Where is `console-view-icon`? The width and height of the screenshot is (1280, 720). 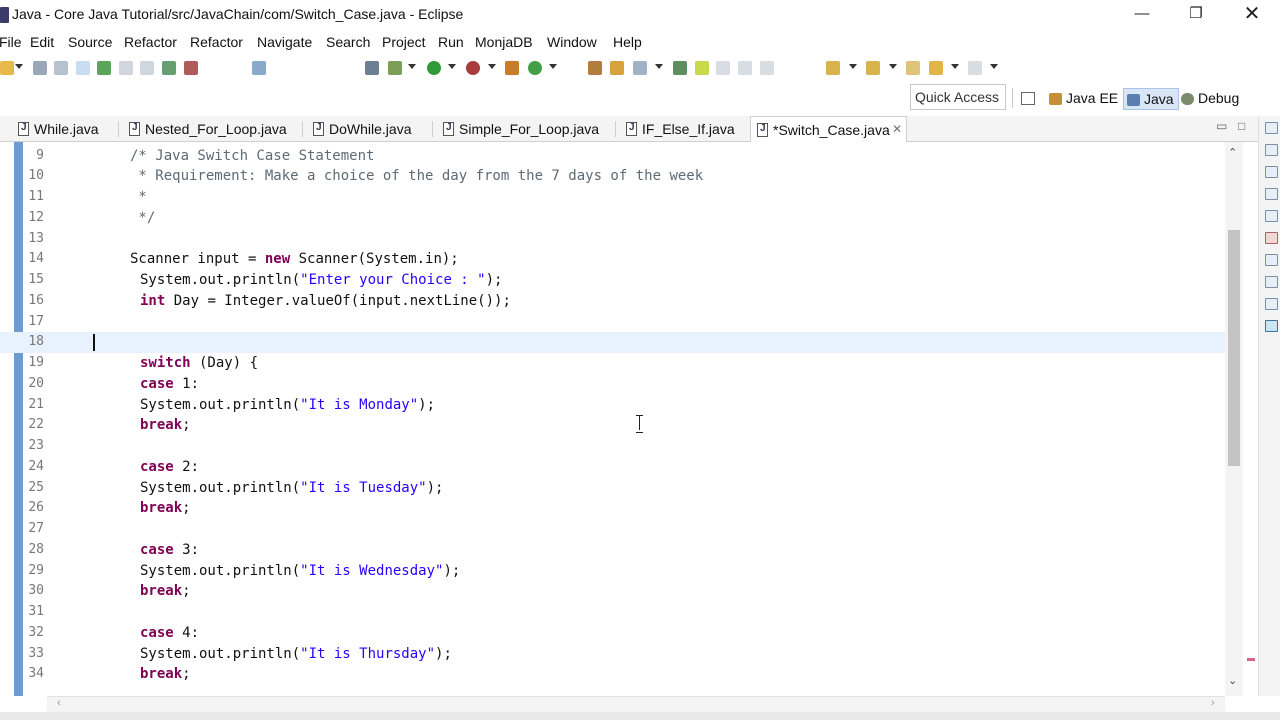
console-view-icon is located at coordinates (1271, 326).